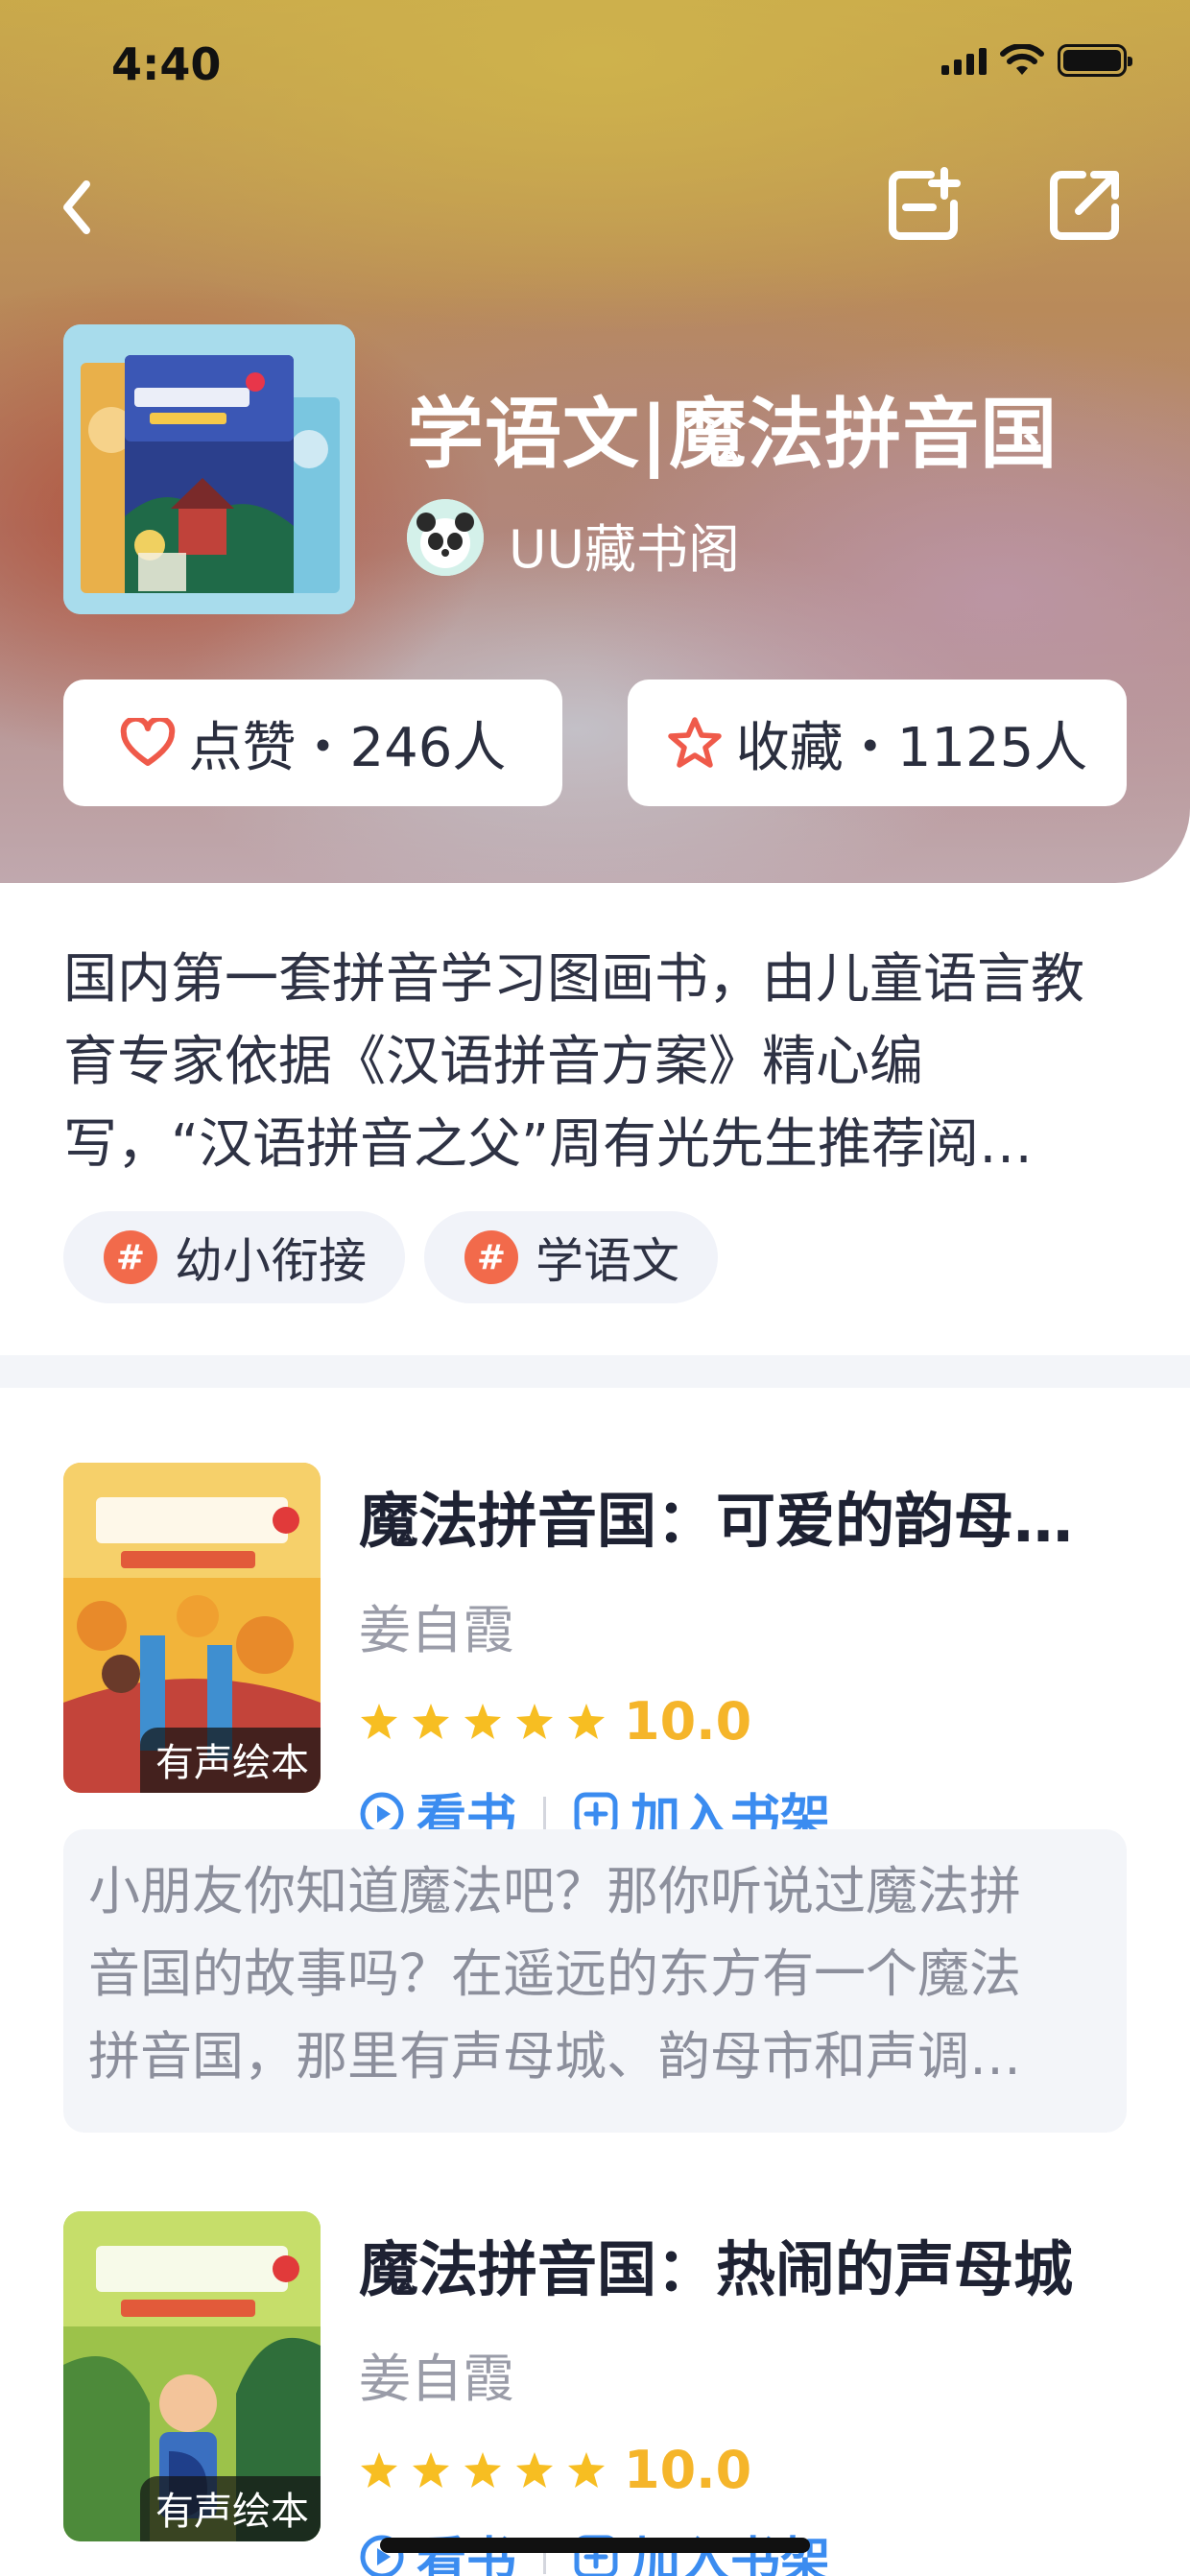 Image resolution: width=1190 pixels, height=2576 pixels. I want to click on tag-label: 幼小衔接, so click(271, 1261).